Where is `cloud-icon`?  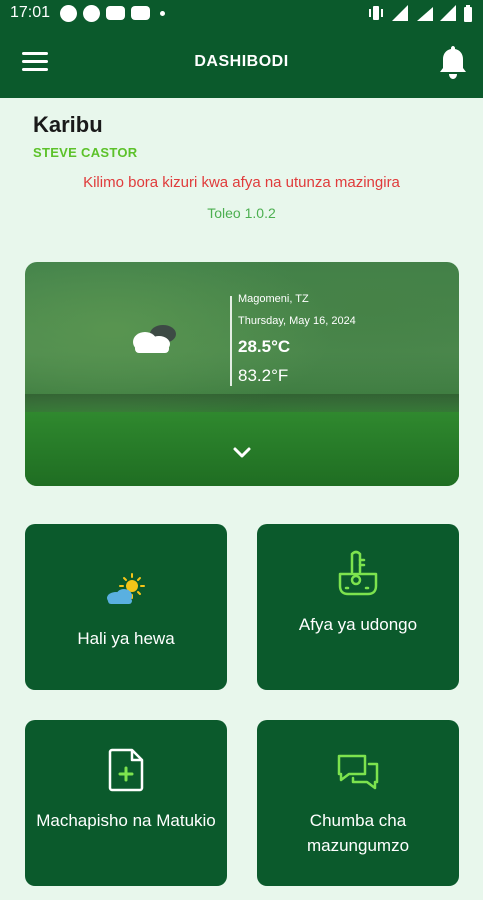
cloud-icon is located at coordinates (154, 339).